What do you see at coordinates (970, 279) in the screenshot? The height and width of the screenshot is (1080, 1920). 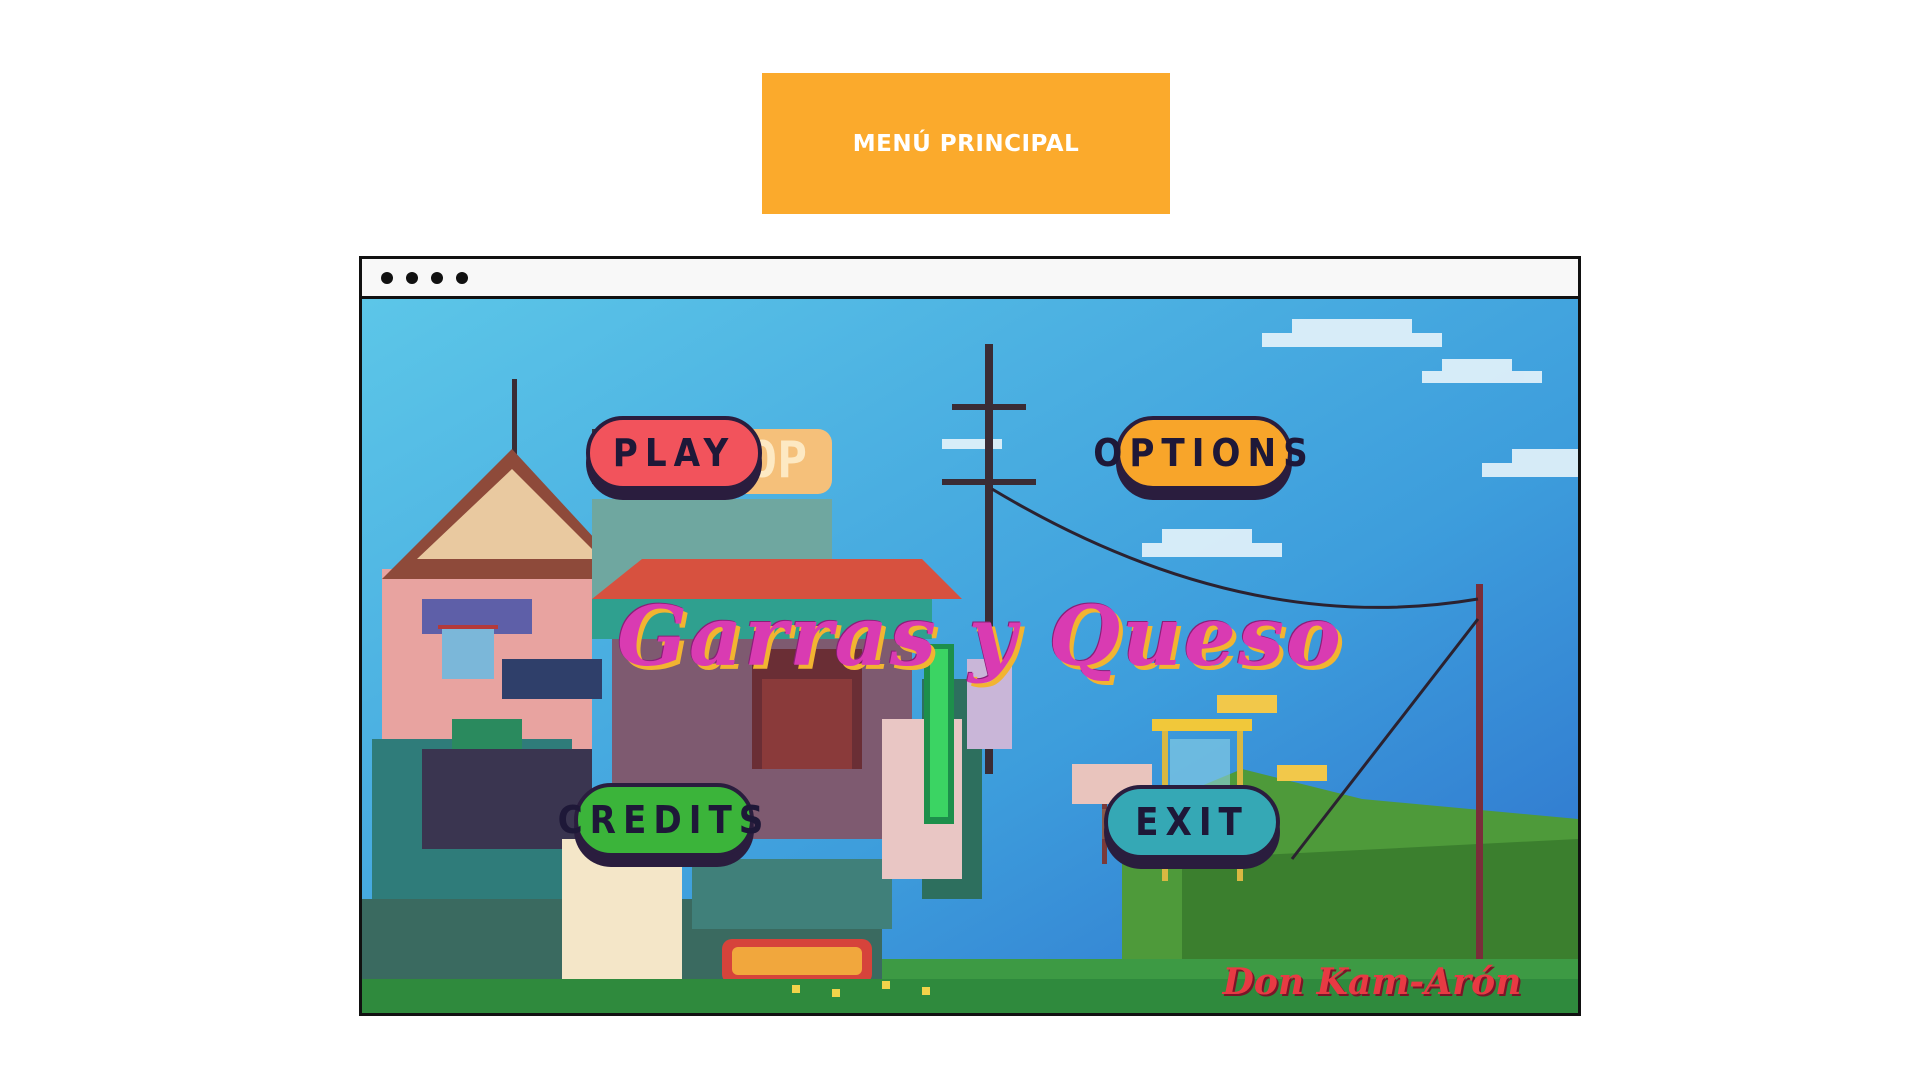 I see `window-titlebar` at bounding box center [970, 279].